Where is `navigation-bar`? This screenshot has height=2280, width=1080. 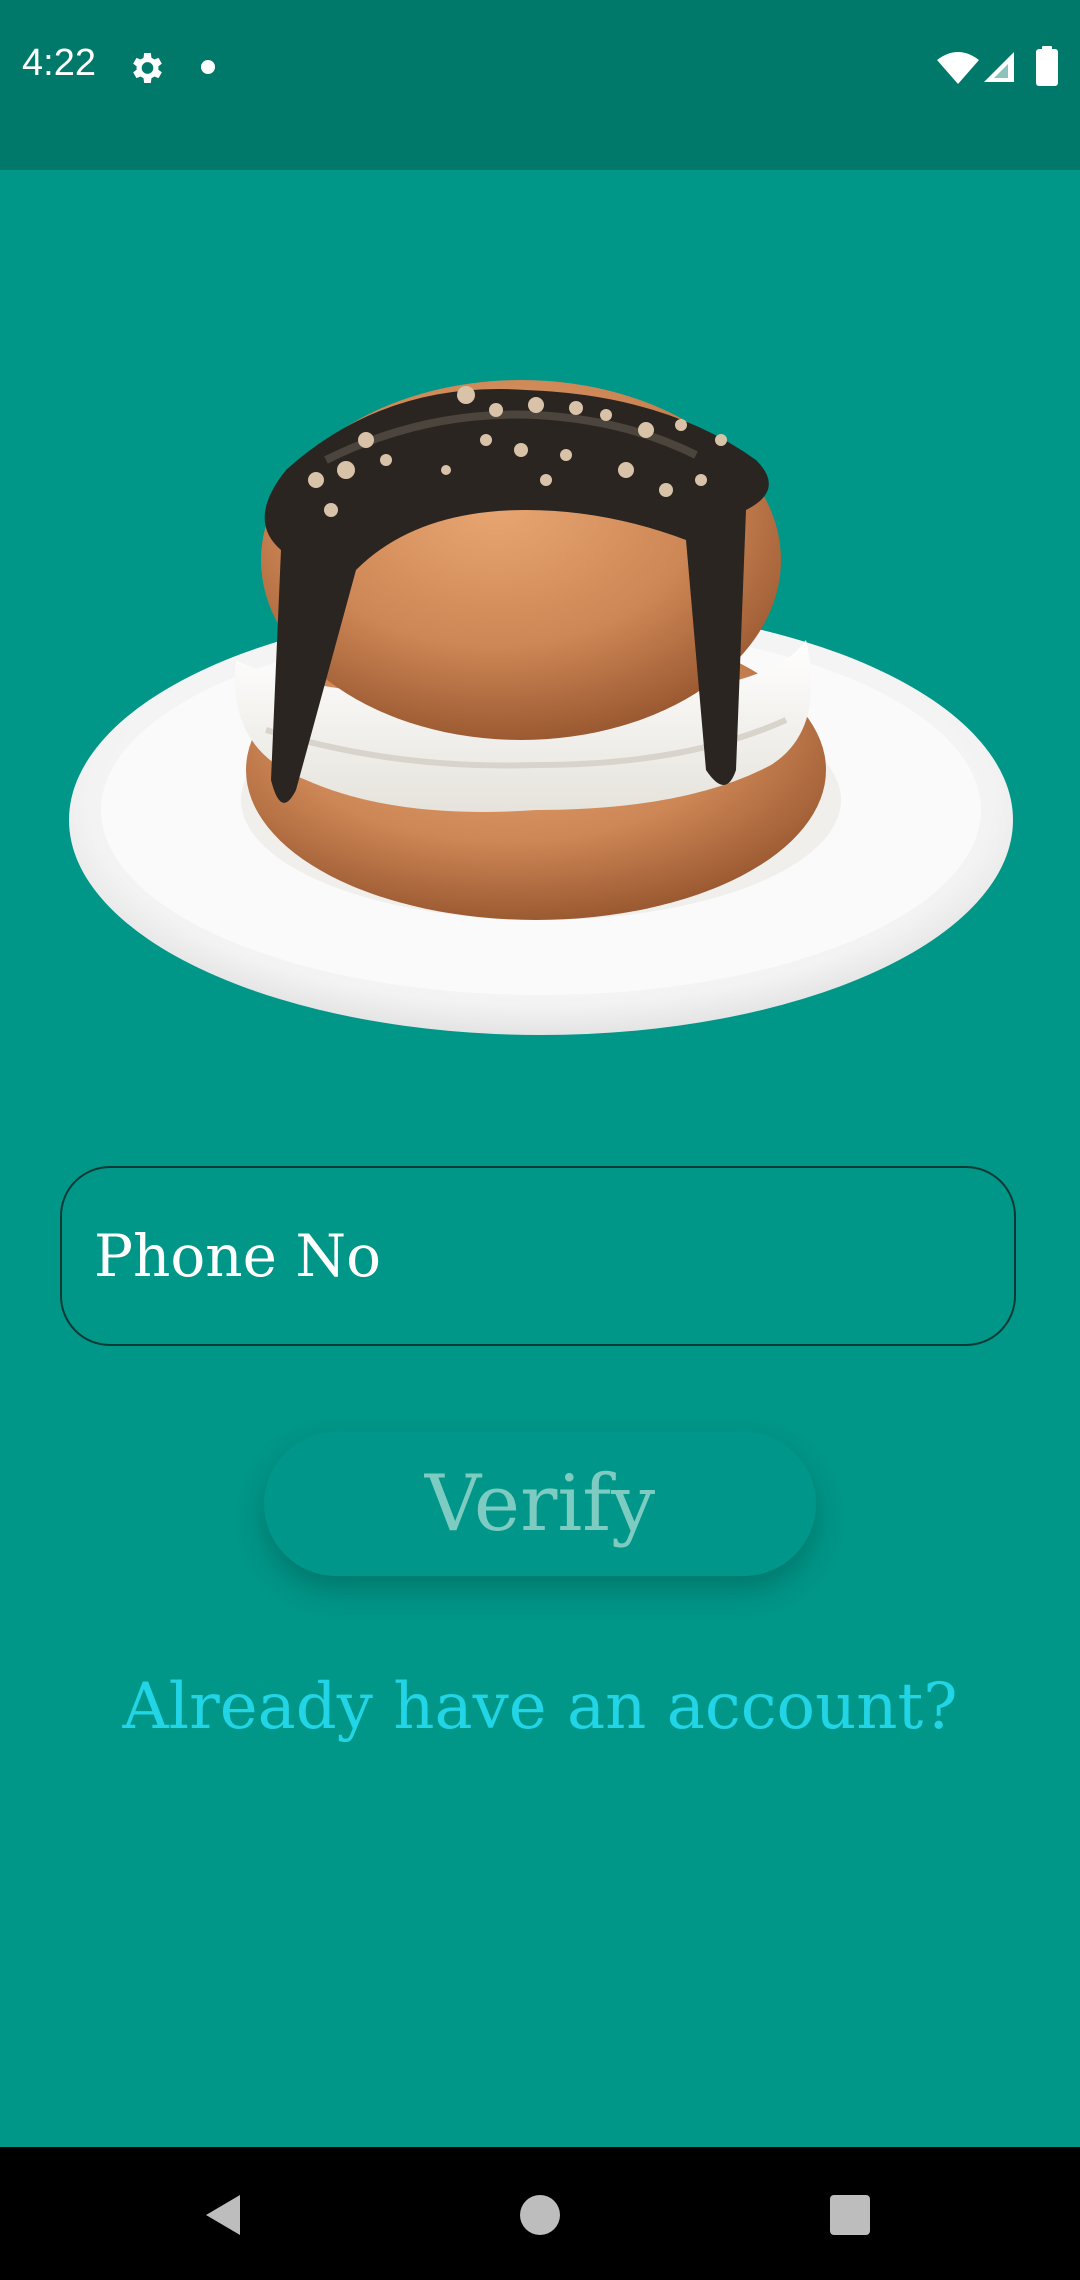 navigation-bar is located at coordinates (540, 2213).